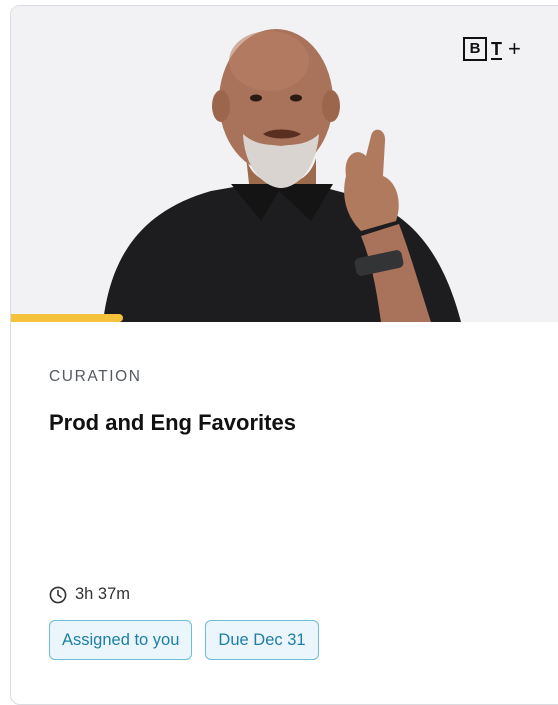  Describe the element at coordinates (121, 640) in the screenshot. I see `assigned-badge: Assigned to you` at that location.